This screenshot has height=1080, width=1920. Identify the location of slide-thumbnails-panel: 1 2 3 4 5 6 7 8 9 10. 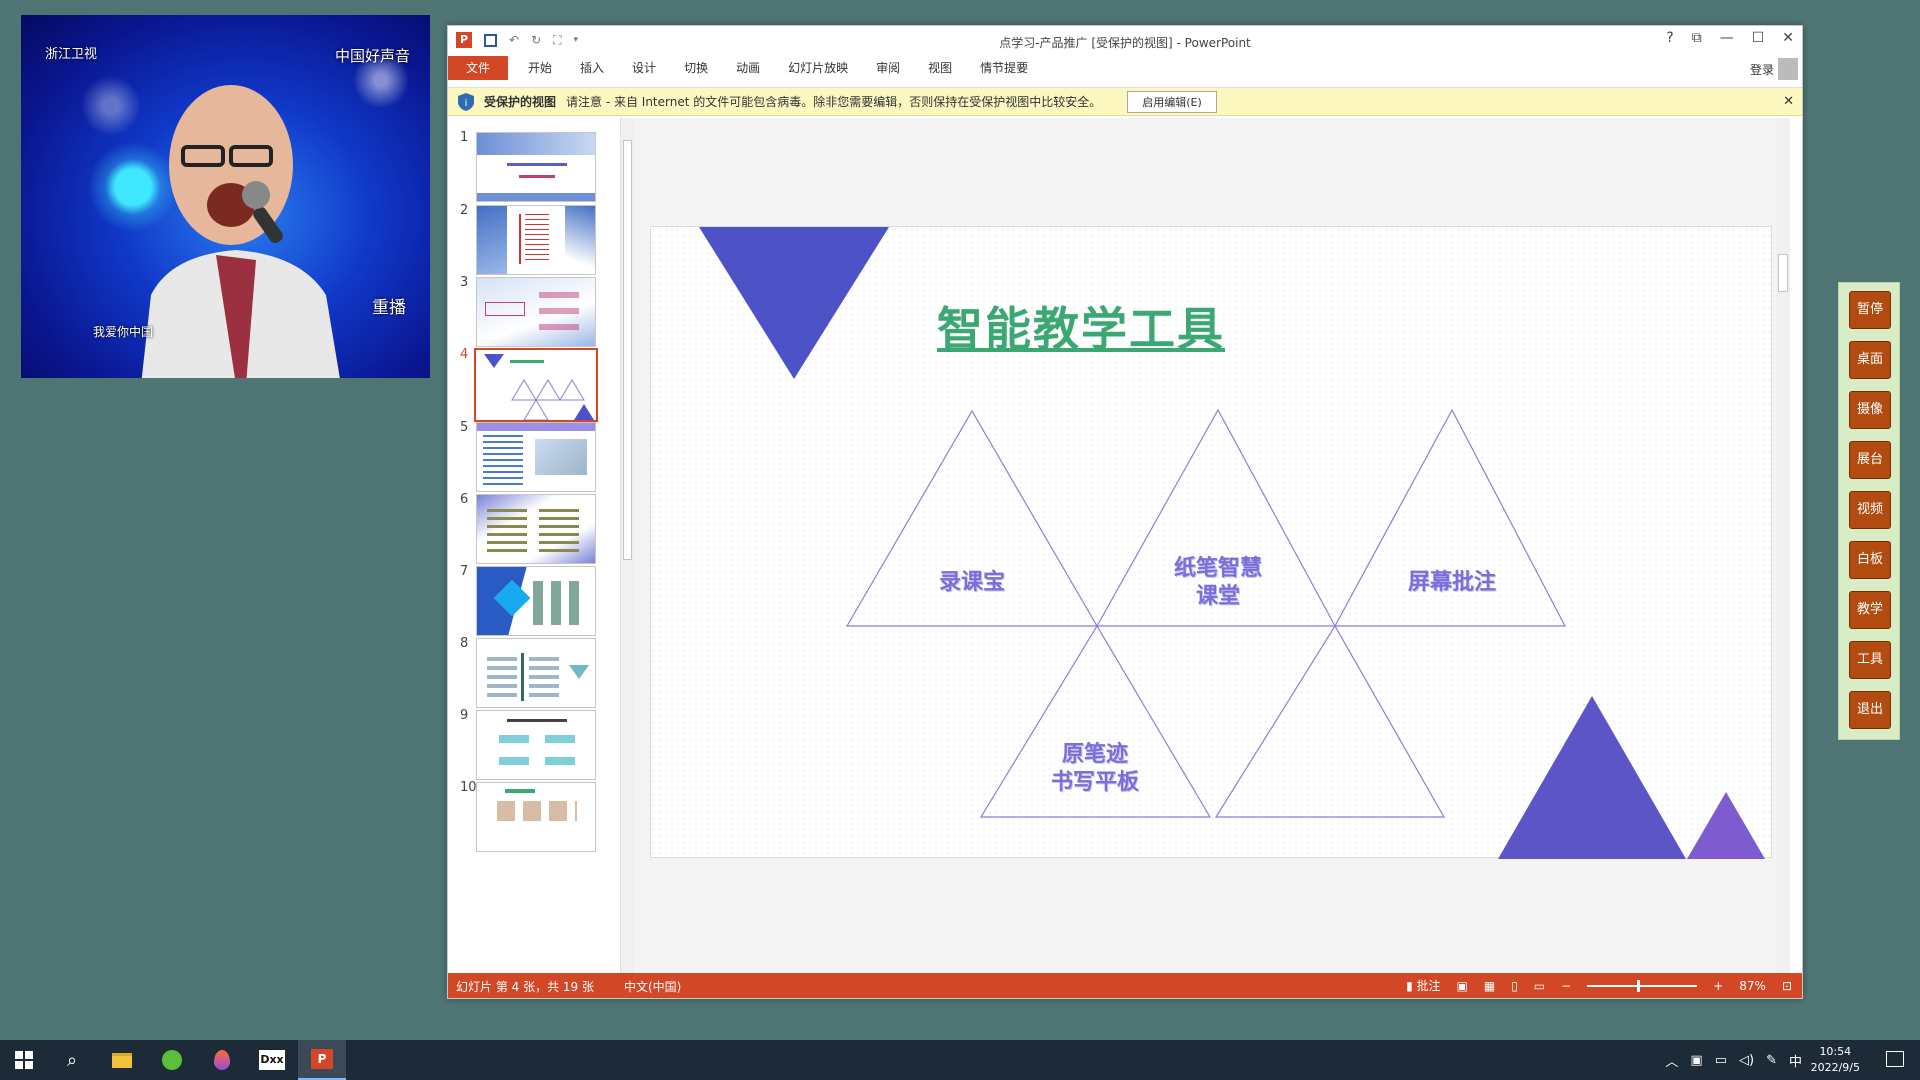
(534, 546).